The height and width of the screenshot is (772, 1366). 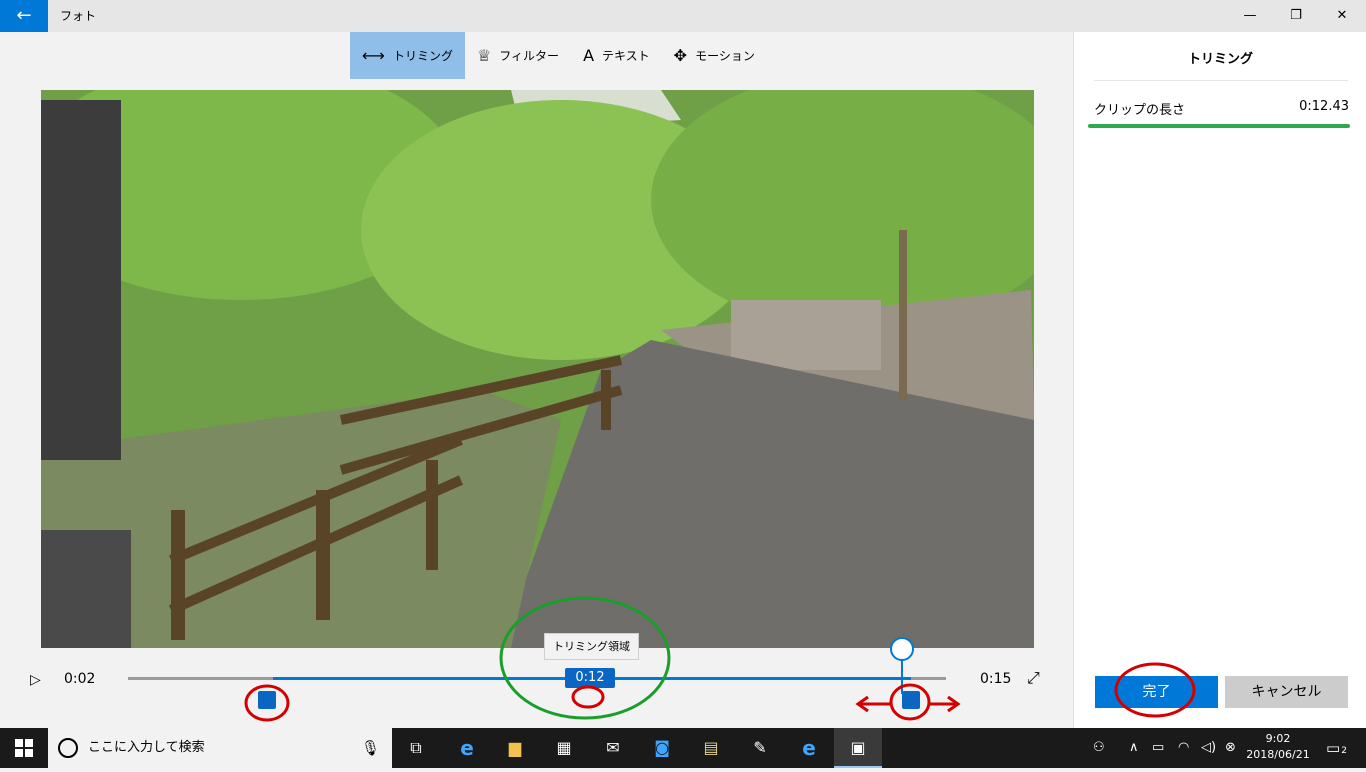 I want to click on clock-time: 9:02, so click(x=1278, y=738).